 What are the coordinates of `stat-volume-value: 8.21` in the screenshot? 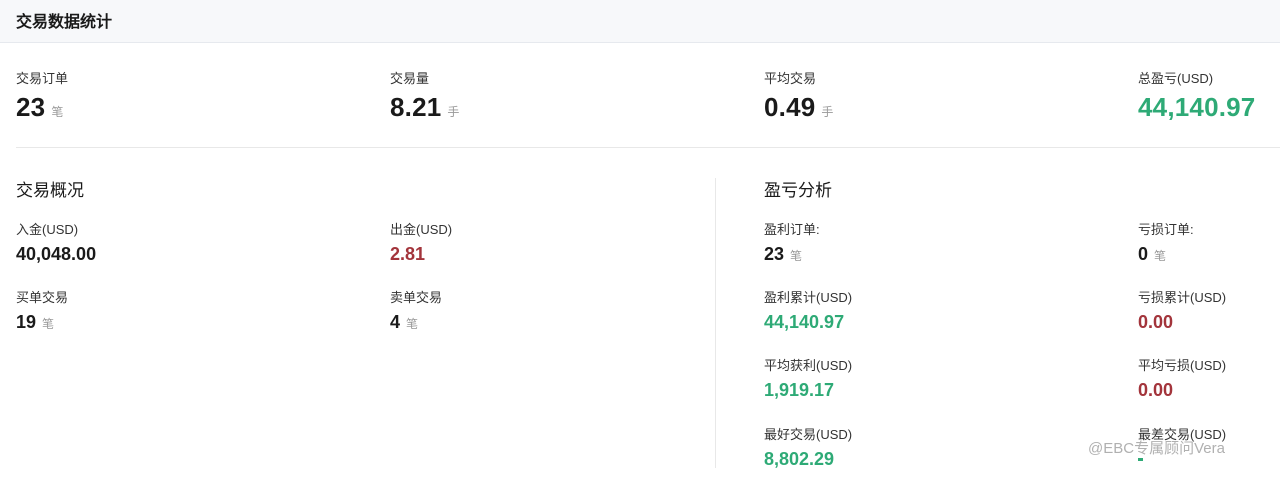 It's located at (416, 107).